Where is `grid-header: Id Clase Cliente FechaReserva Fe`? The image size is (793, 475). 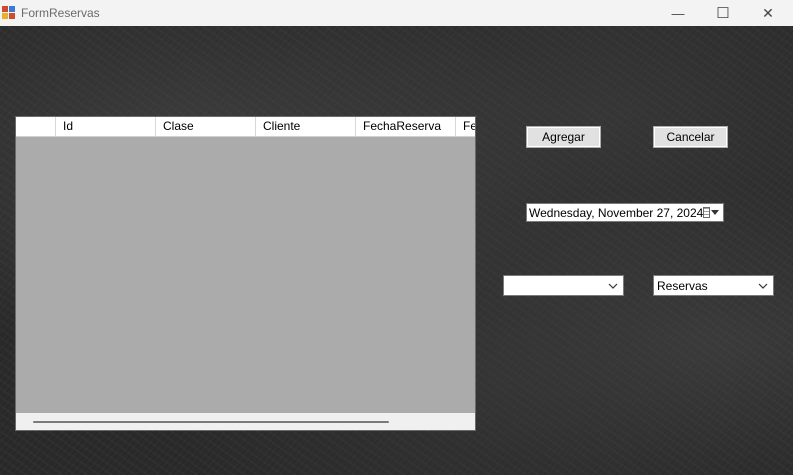
grid-header: Id Clase Cliente FechaReserva Fe is located at coordinates (245, 127).